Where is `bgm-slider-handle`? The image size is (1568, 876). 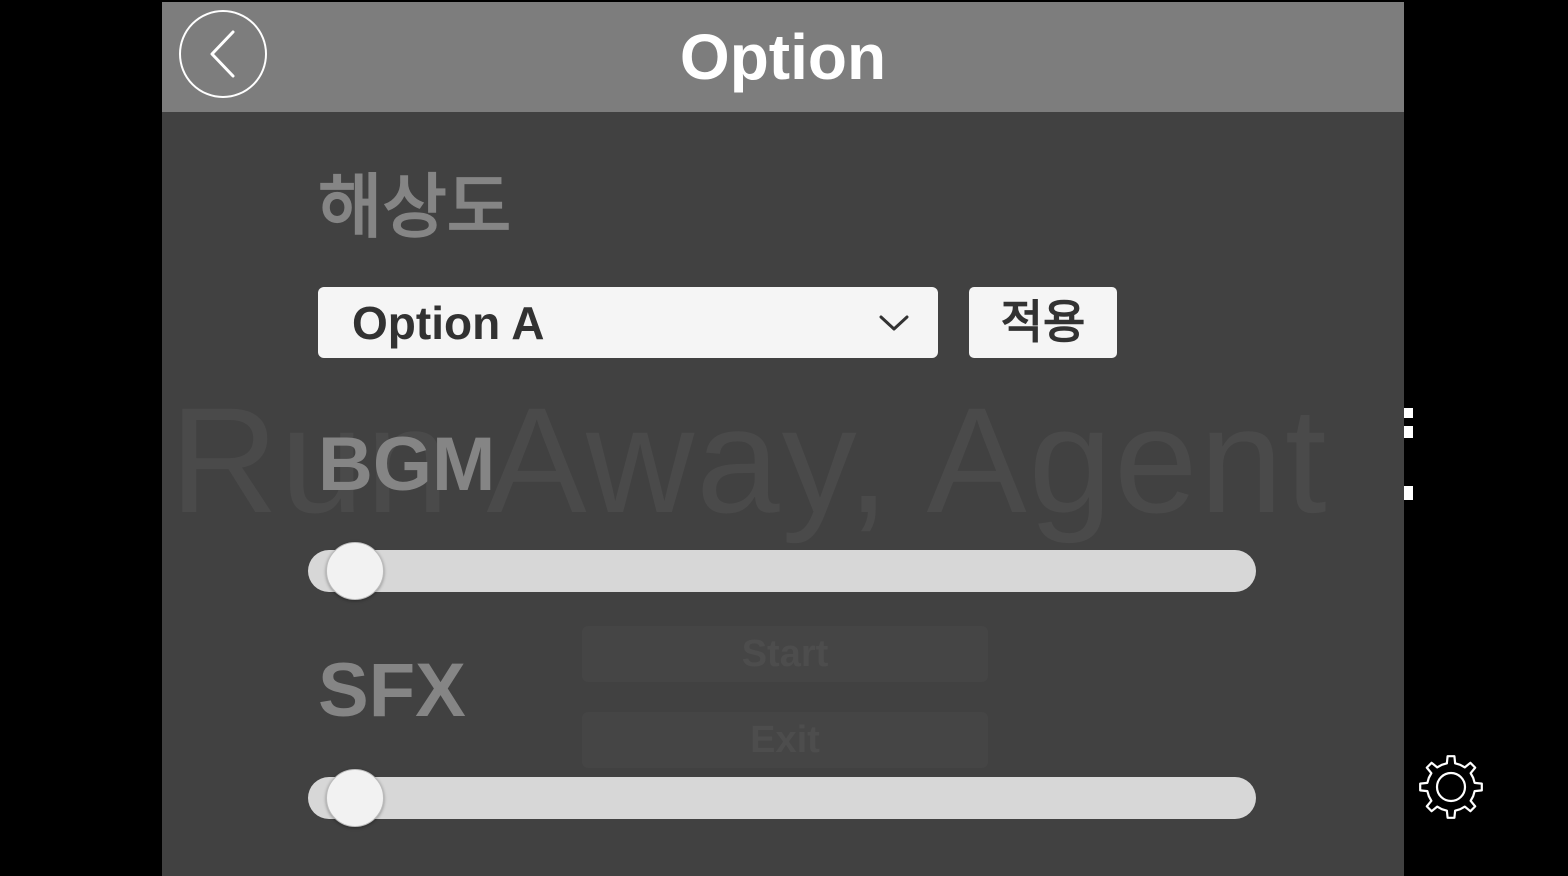
bgm-slider-handle is located at coordinates (355, 571).